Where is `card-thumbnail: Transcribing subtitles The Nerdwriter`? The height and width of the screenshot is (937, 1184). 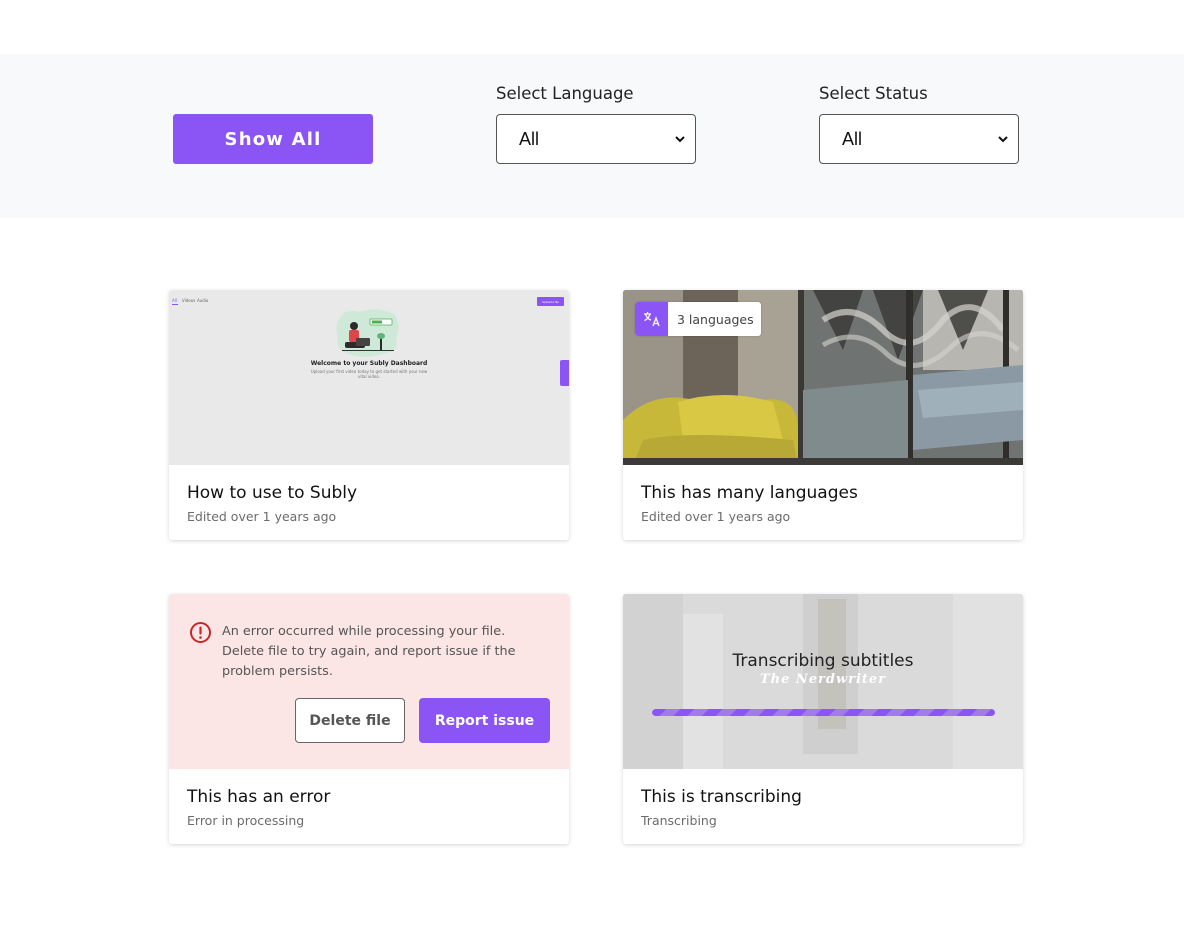
card-thumbnail: Transcribing subtitles The Nerdwriter is located at coordinates (823, 681).